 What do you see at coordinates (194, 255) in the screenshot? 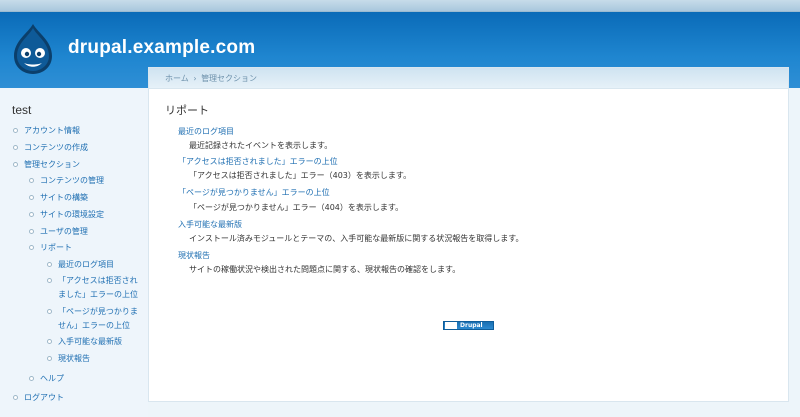
I see `report-link-status-report: 現状報告` at bounding box center [194, 255].